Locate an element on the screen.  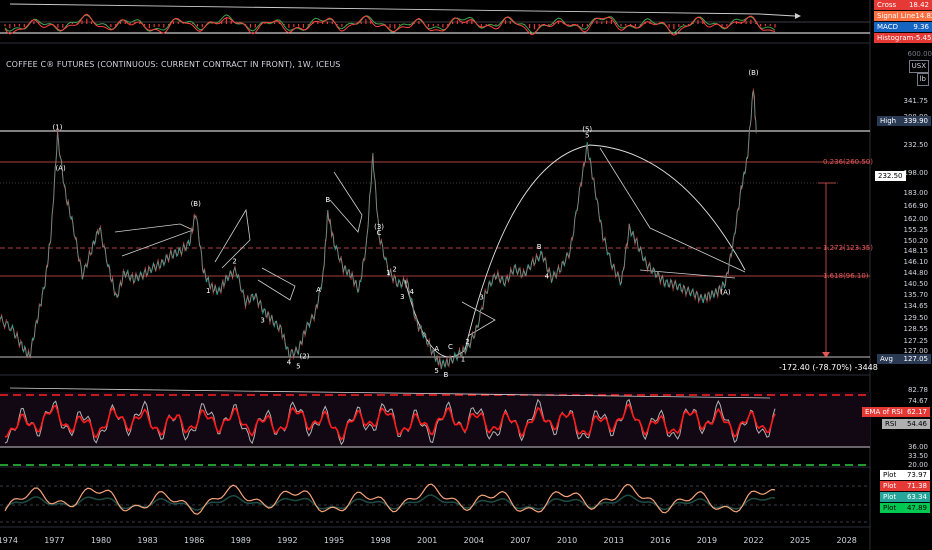
macd-trendline is located at coordinates (402, 10).